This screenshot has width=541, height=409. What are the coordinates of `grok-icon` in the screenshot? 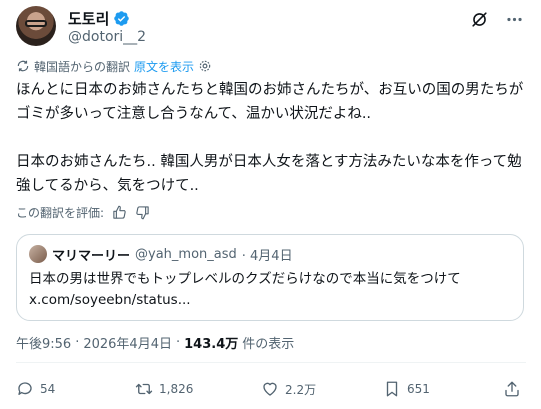 It's located at (479, 19).